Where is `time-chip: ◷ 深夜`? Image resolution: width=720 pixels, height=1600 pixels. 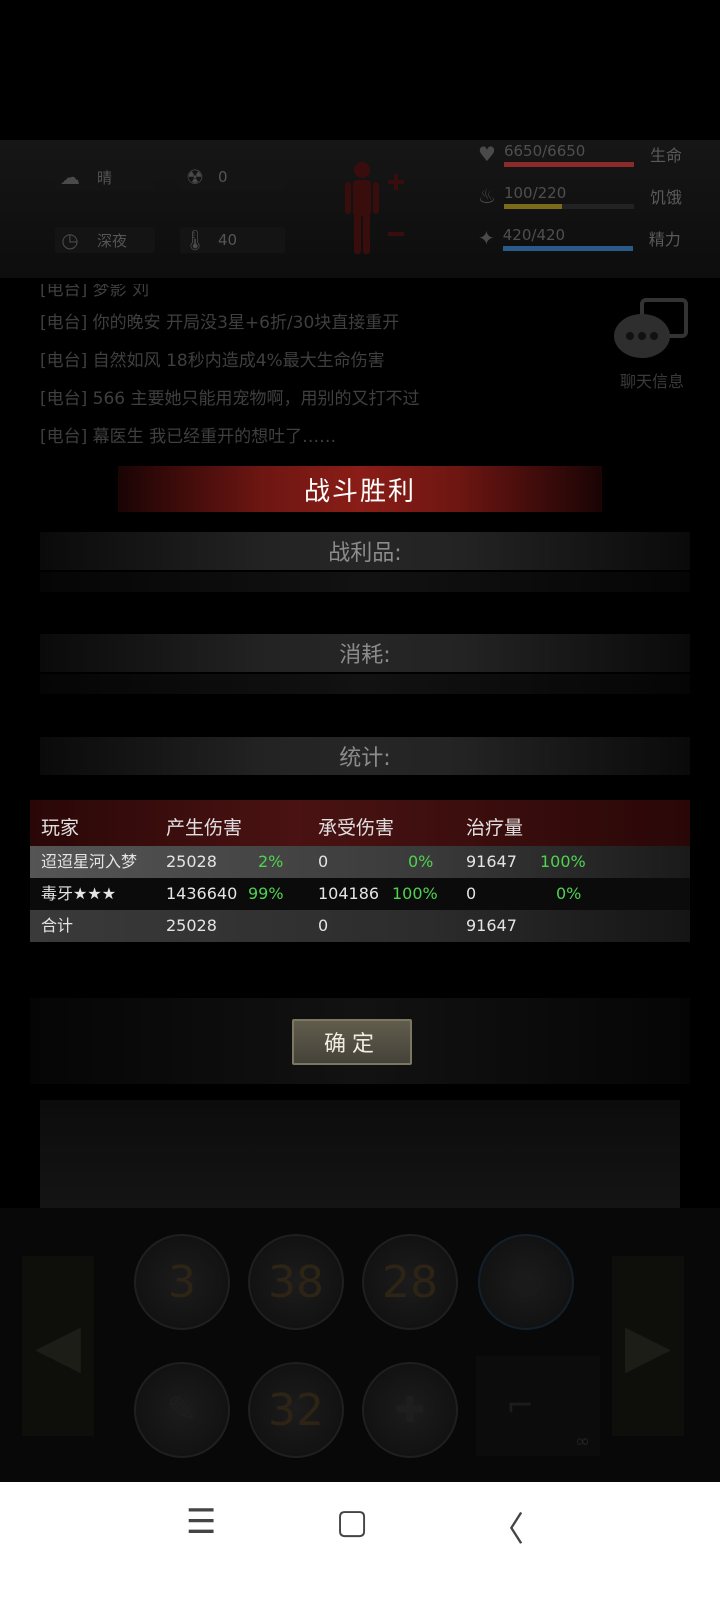 time-chip: ◷ 深夜 is located at coordinates (105, 240).